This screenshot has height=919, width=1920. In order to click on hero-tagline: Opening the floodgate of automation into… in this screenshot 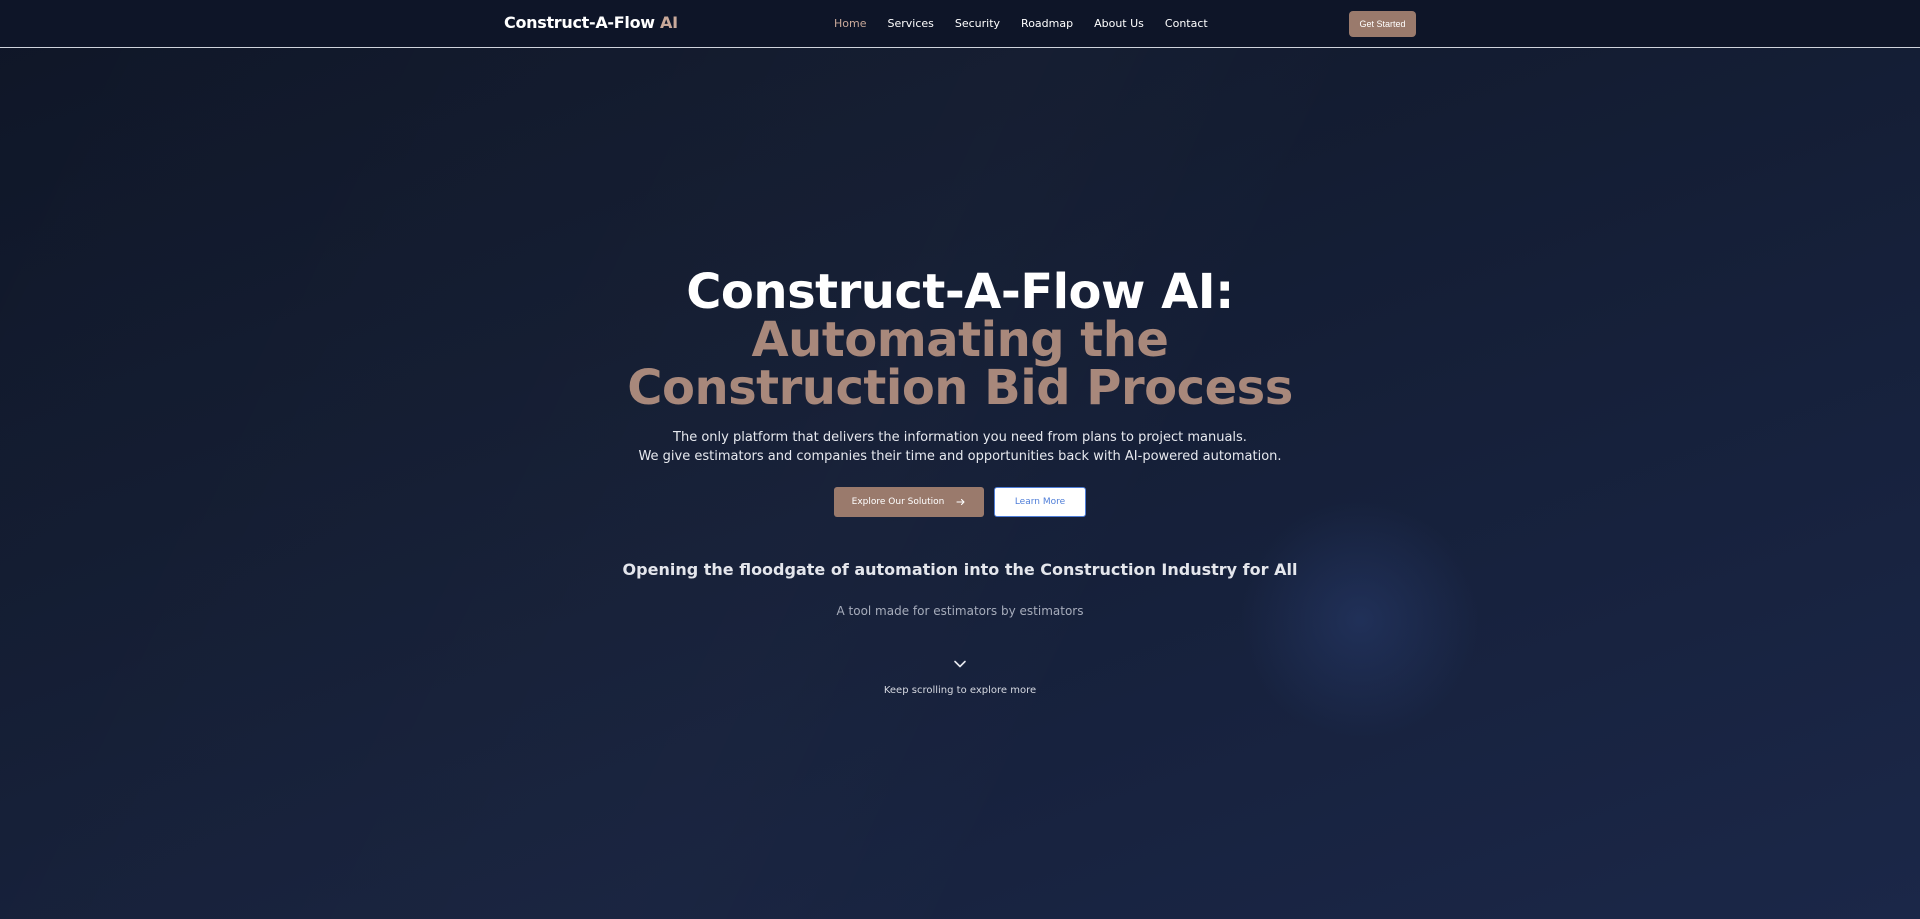, I will do `click(960, 569)`.